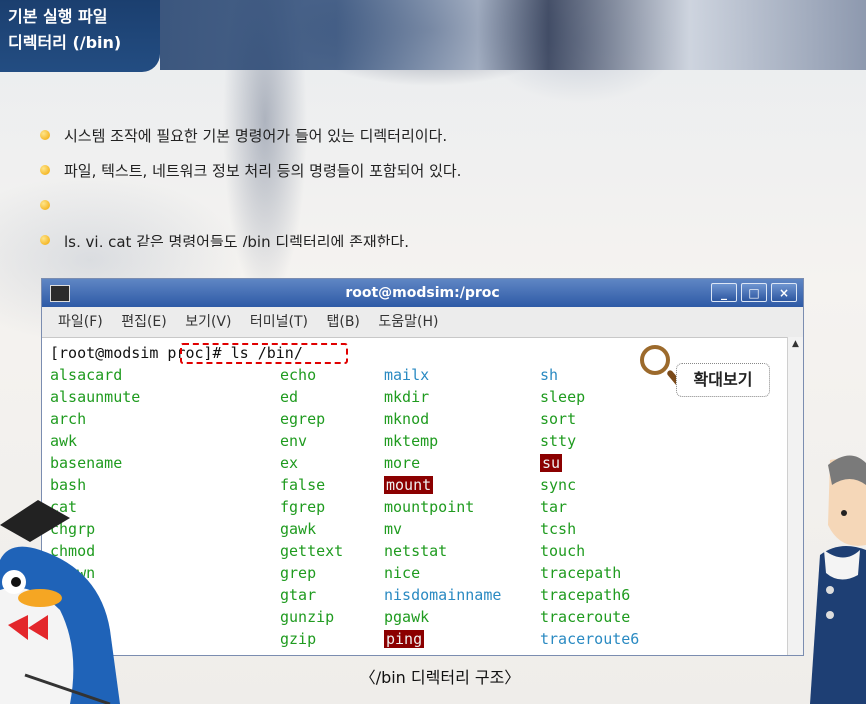  I want to click on file-entry: tcsh, so click(558, 529).